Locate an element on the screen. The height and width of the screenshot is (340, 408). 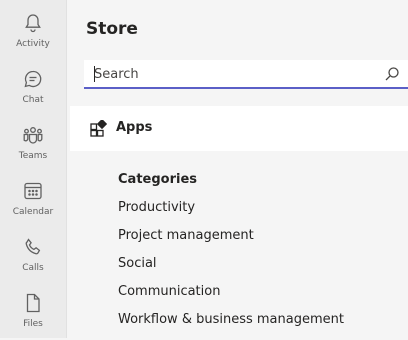
phone-icon is located at coordinates (33, 246).